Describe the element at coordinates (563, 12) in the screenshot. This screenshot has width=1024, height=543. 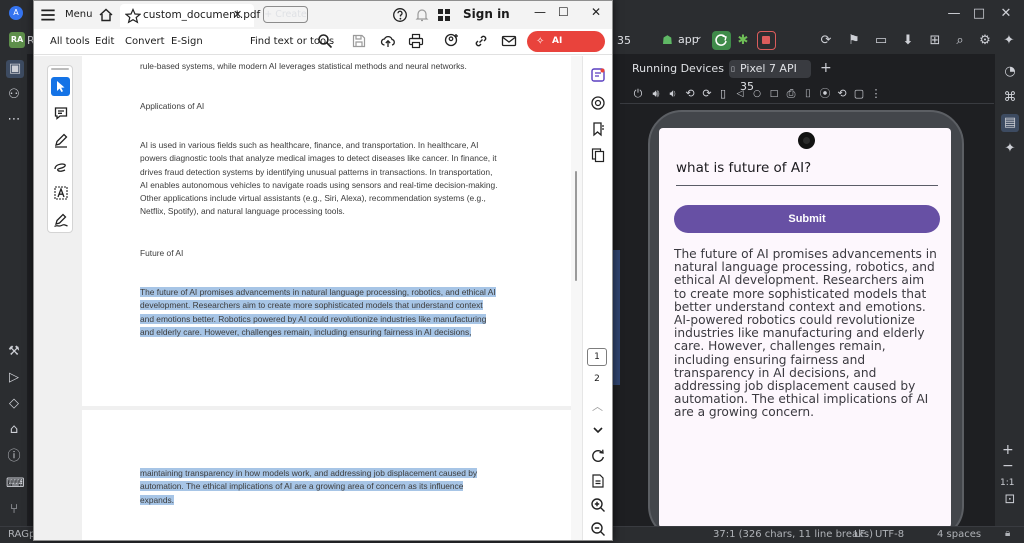
I see `maximize-icon: ☐` at that location.